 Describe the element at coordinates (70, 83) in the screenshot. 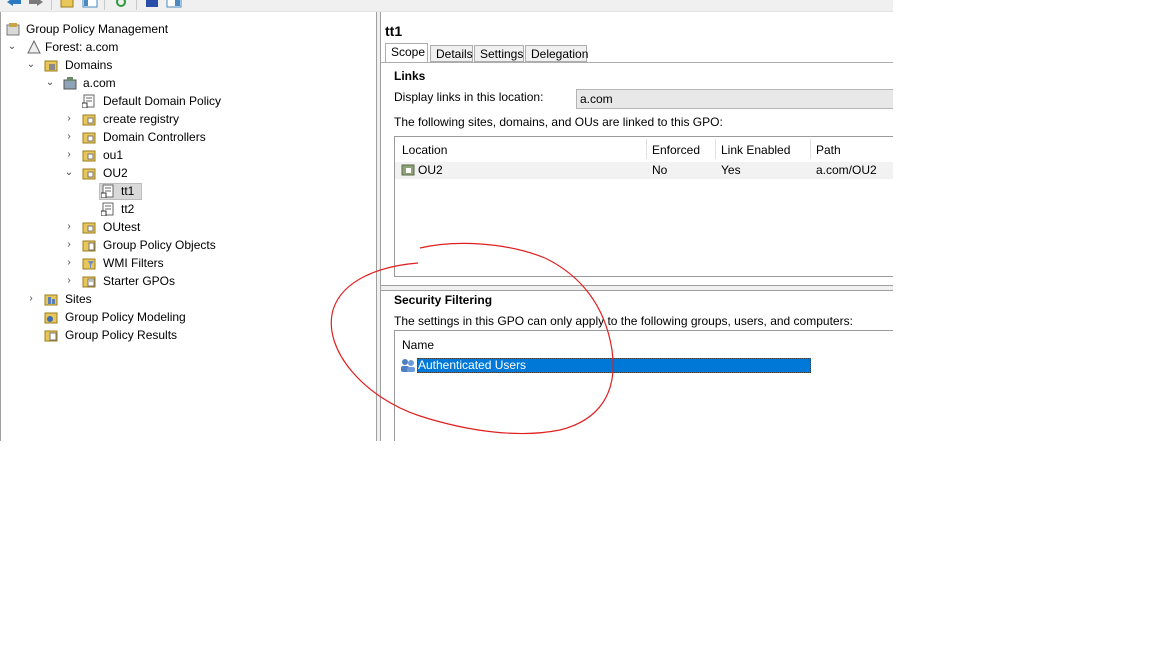

I see `domain-icon` at that location.